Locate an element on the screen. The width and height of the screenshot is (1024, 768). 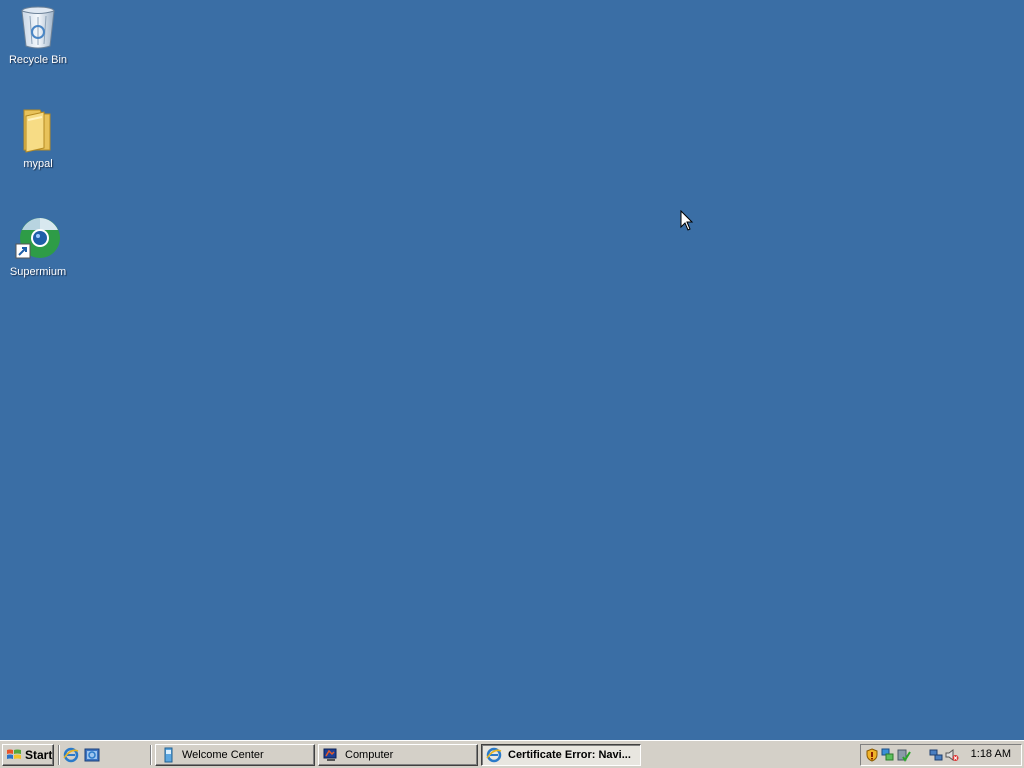
windows-logo-icon is located at coordinates (14, 754).